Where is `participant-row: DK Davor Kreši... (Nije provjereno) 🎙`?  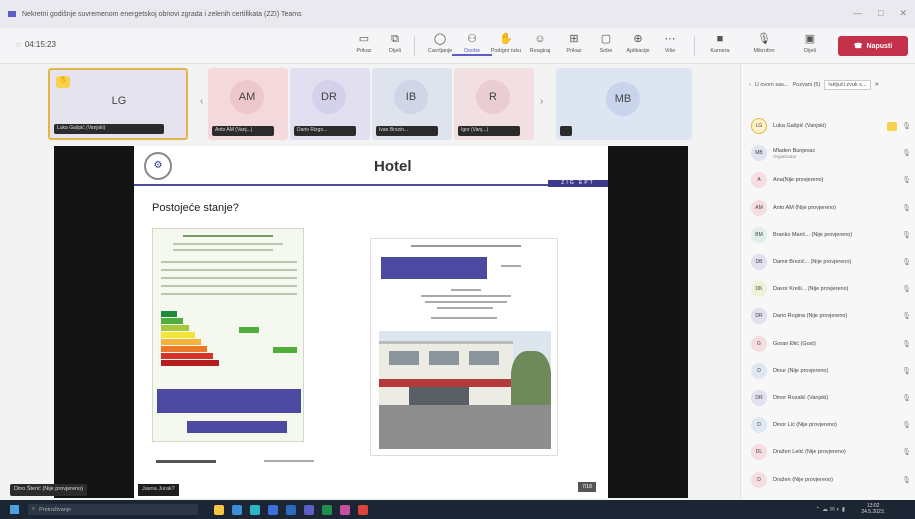
participant-row: DK Davor Kreši... (Nije provjereno) 🎙 is located at coordinates (831, 289).